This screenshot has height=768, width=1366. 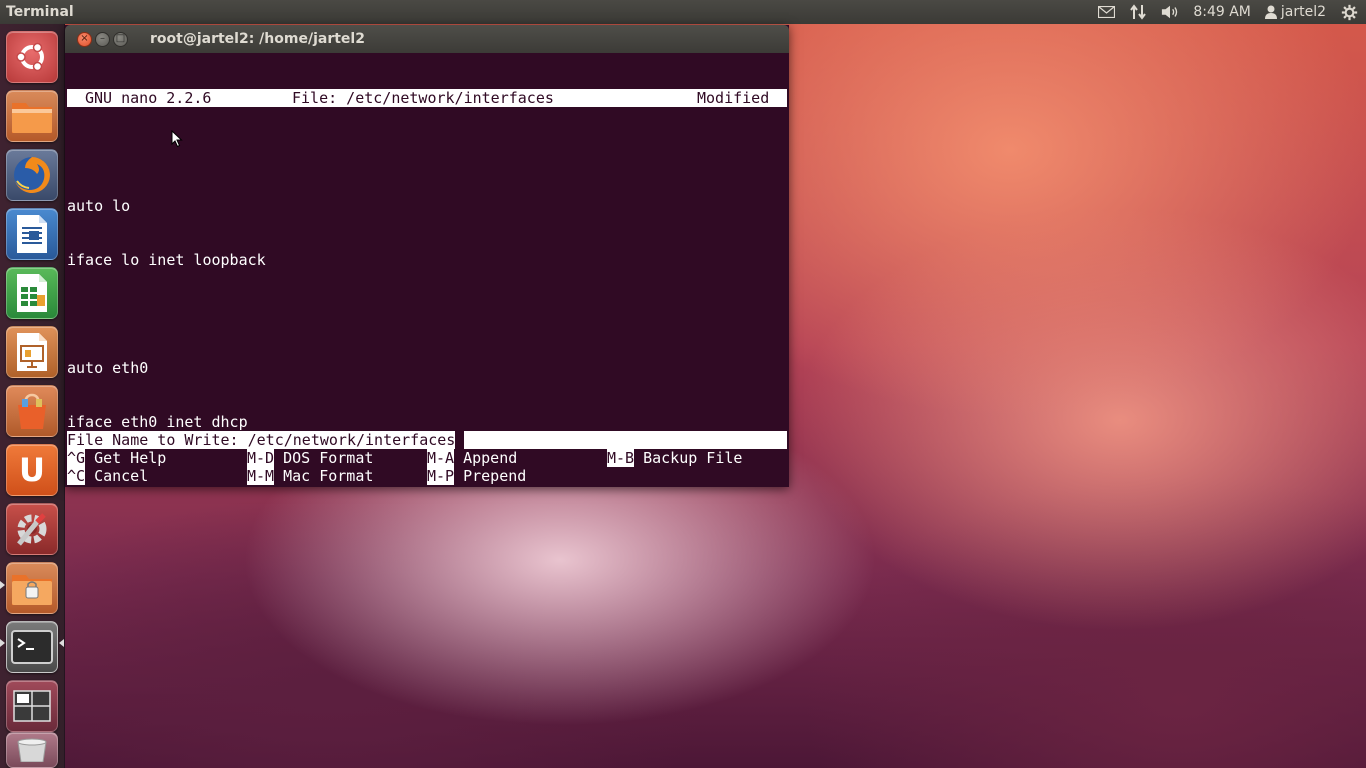 What do you see at coordinates (1349, 12) in the screenshot?
I see `gear-icon` at bounding box center [1349, 12].